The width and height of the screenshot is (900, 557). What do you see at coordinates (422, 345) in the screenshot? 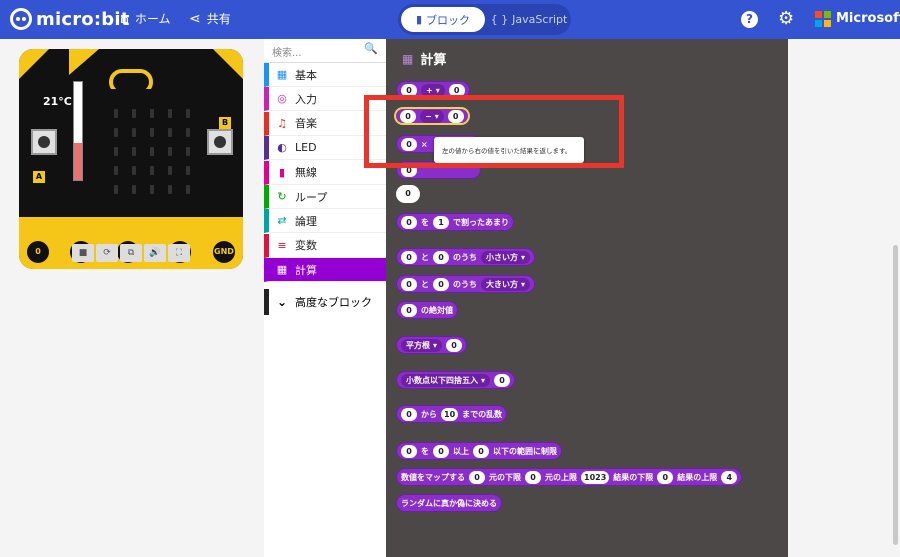
I see `func-dropdown: 平方根` at bounding box center [422, 345].